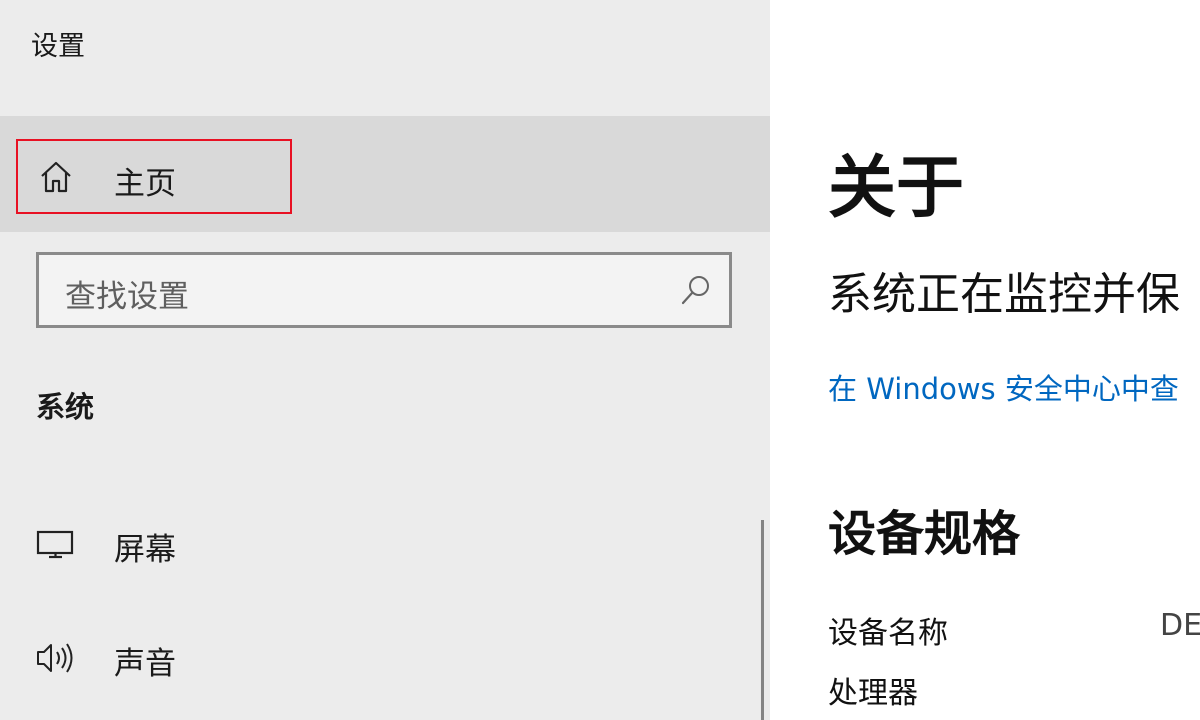  I want to click on sidebar-item-label: 声音, so click(145, 664).